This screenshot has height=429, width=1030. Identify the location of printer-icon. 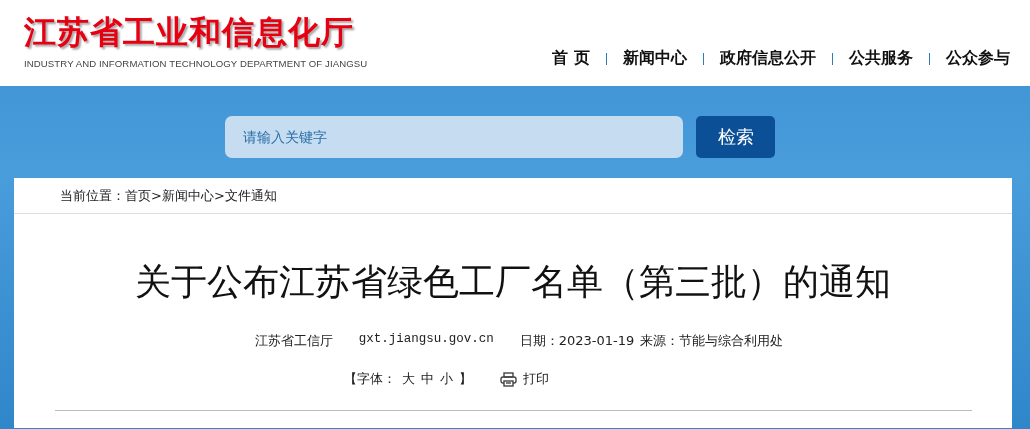
(508, 379).